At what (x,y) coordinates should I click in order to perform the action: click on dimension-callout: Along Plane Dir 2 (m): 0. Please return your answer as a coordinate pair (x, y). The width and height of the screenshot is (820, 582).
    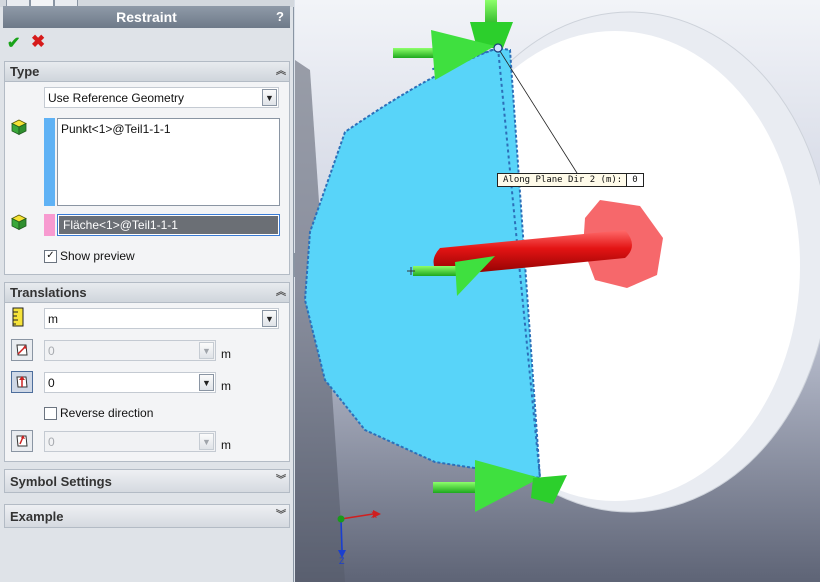
    Looking at the image, I should click on (570, 180).